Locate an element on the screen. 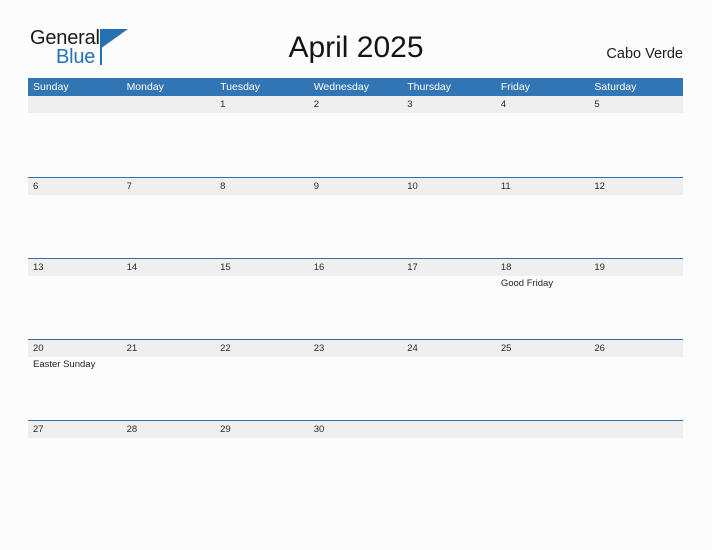 This screenshot has height=550, width=712. day-number: 14 is located at coordinates (132, 267).